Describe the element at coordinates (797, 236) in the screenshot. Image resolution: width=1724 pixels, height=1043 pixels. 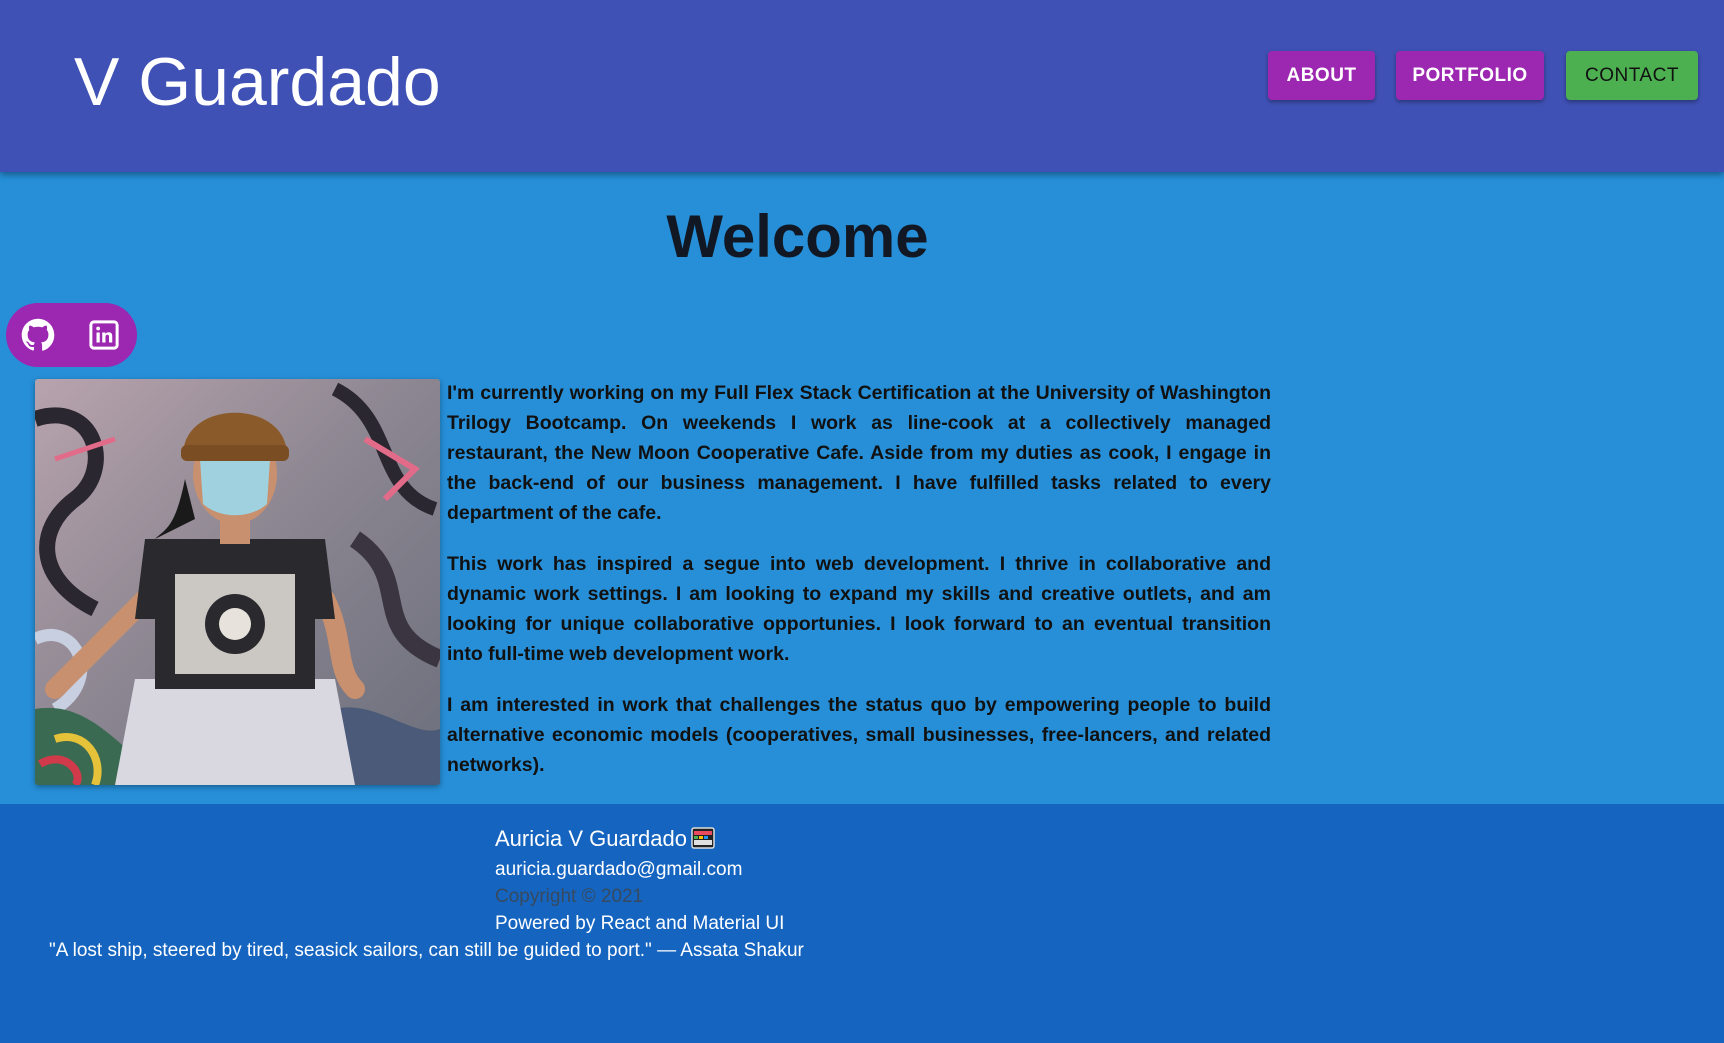
I see `page-heading: Welcome` at that location.